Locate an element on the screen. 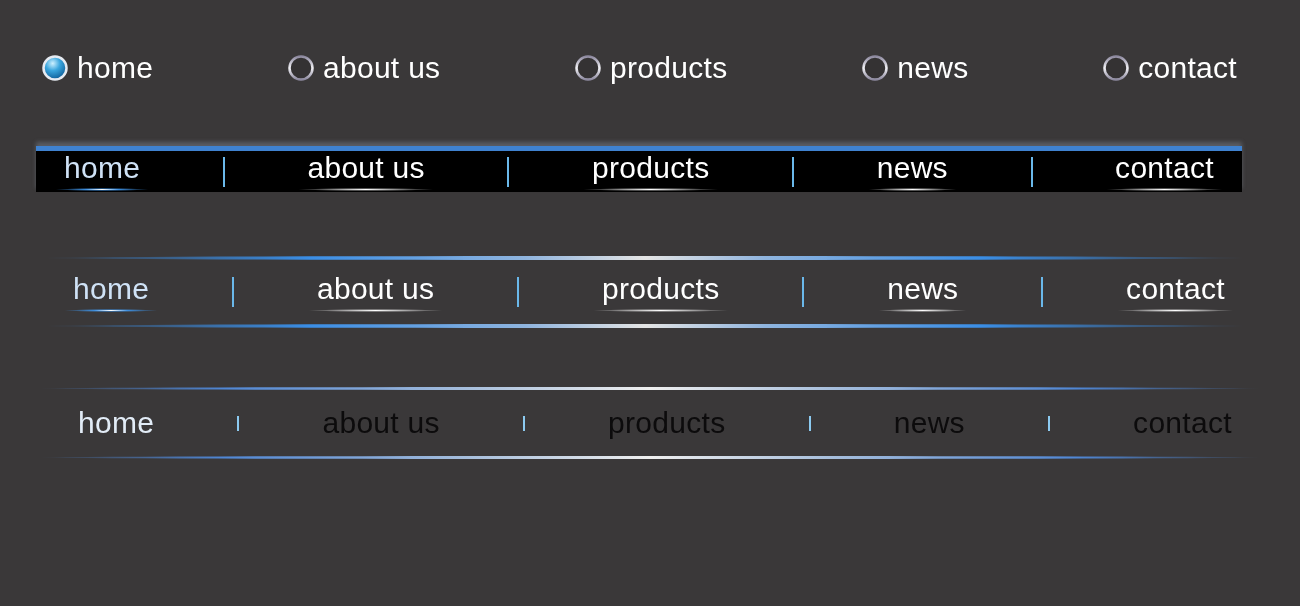 Image resolution: width=1300 pixels, height=606 pixels. radio-option: products is located at coordinates (651, 68).